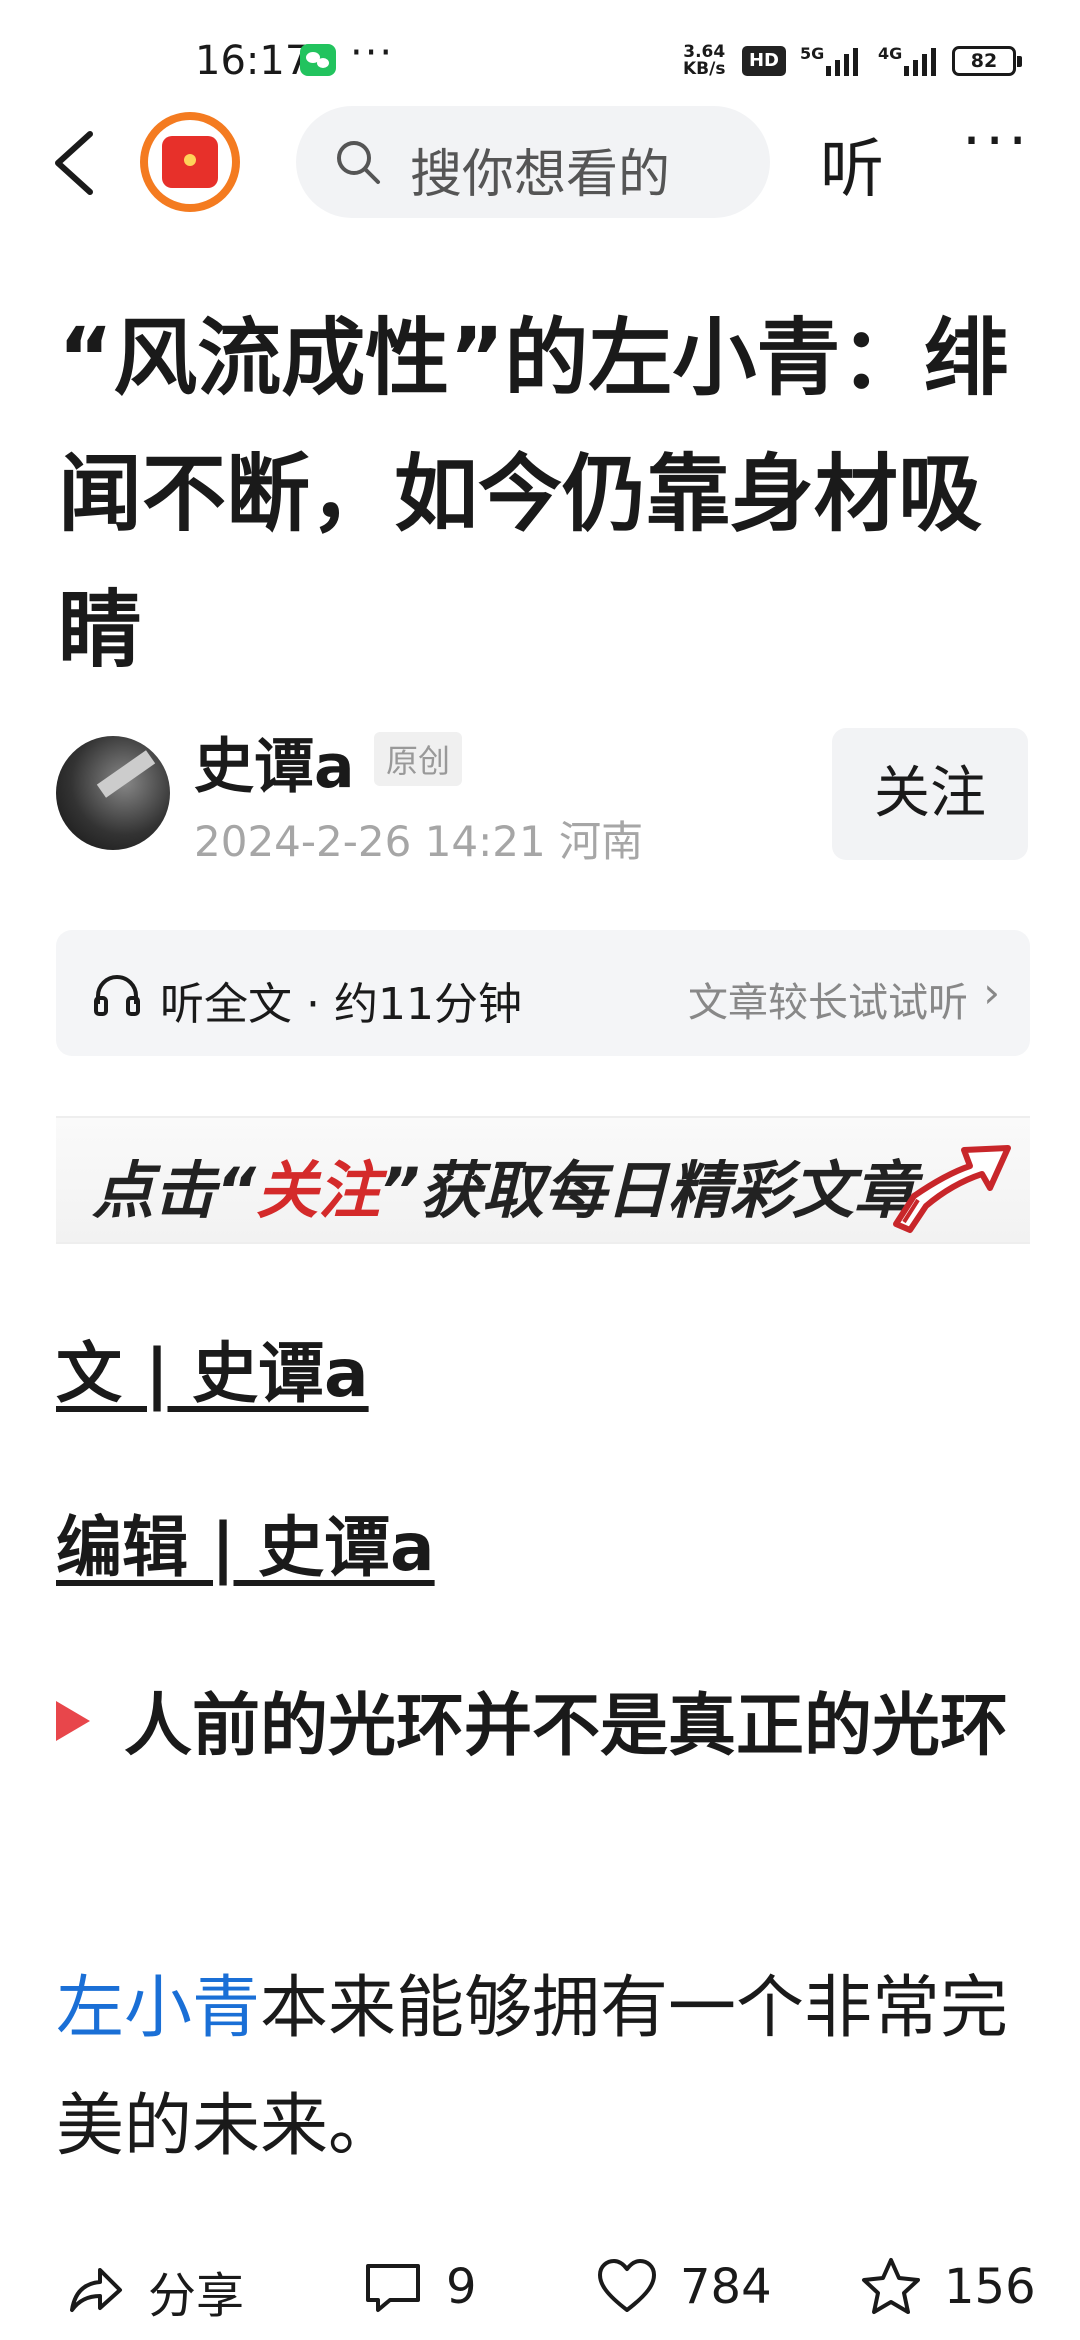  I want to click on more-icon: ···, so click(996, 141).